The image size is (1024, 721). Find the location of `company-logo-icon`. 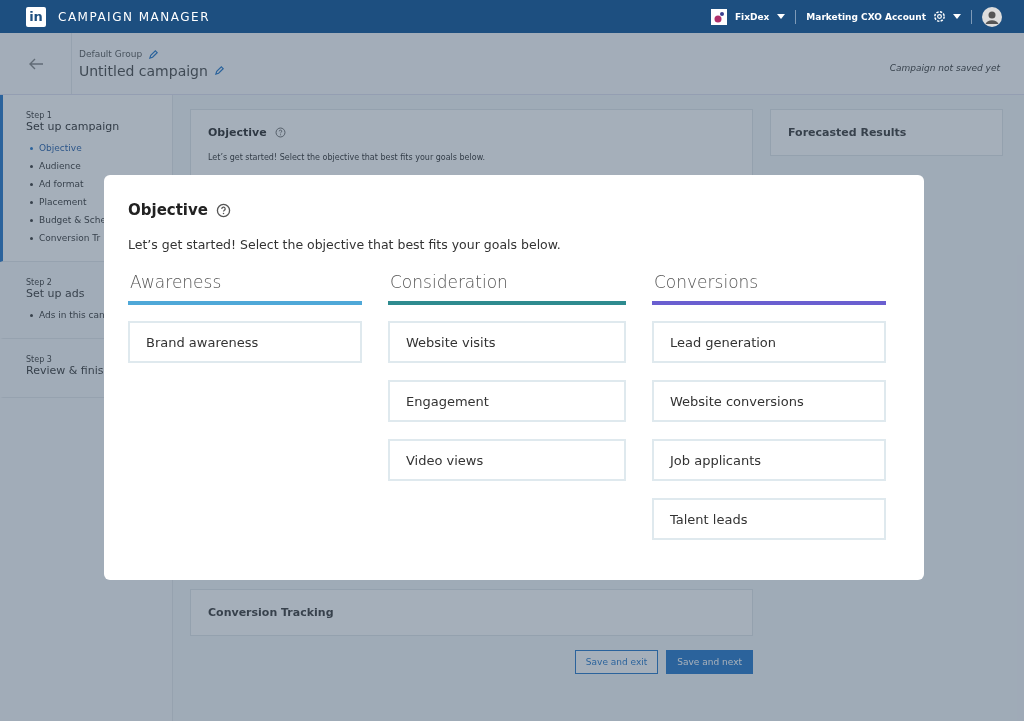

company-logo-icon is located at coordinates (718, 16).